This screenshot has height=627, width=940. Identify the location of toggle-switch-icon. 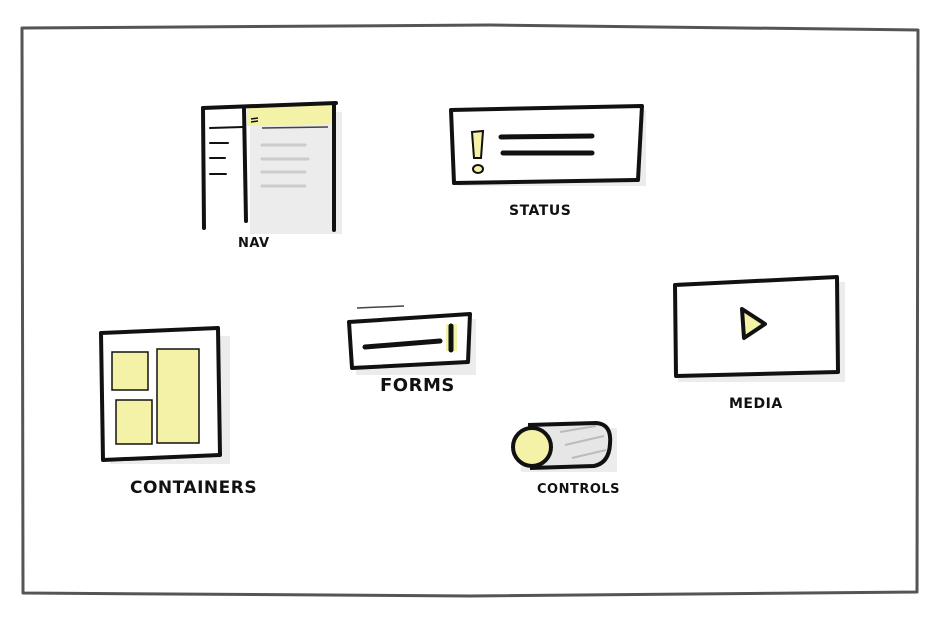
(564, 446).